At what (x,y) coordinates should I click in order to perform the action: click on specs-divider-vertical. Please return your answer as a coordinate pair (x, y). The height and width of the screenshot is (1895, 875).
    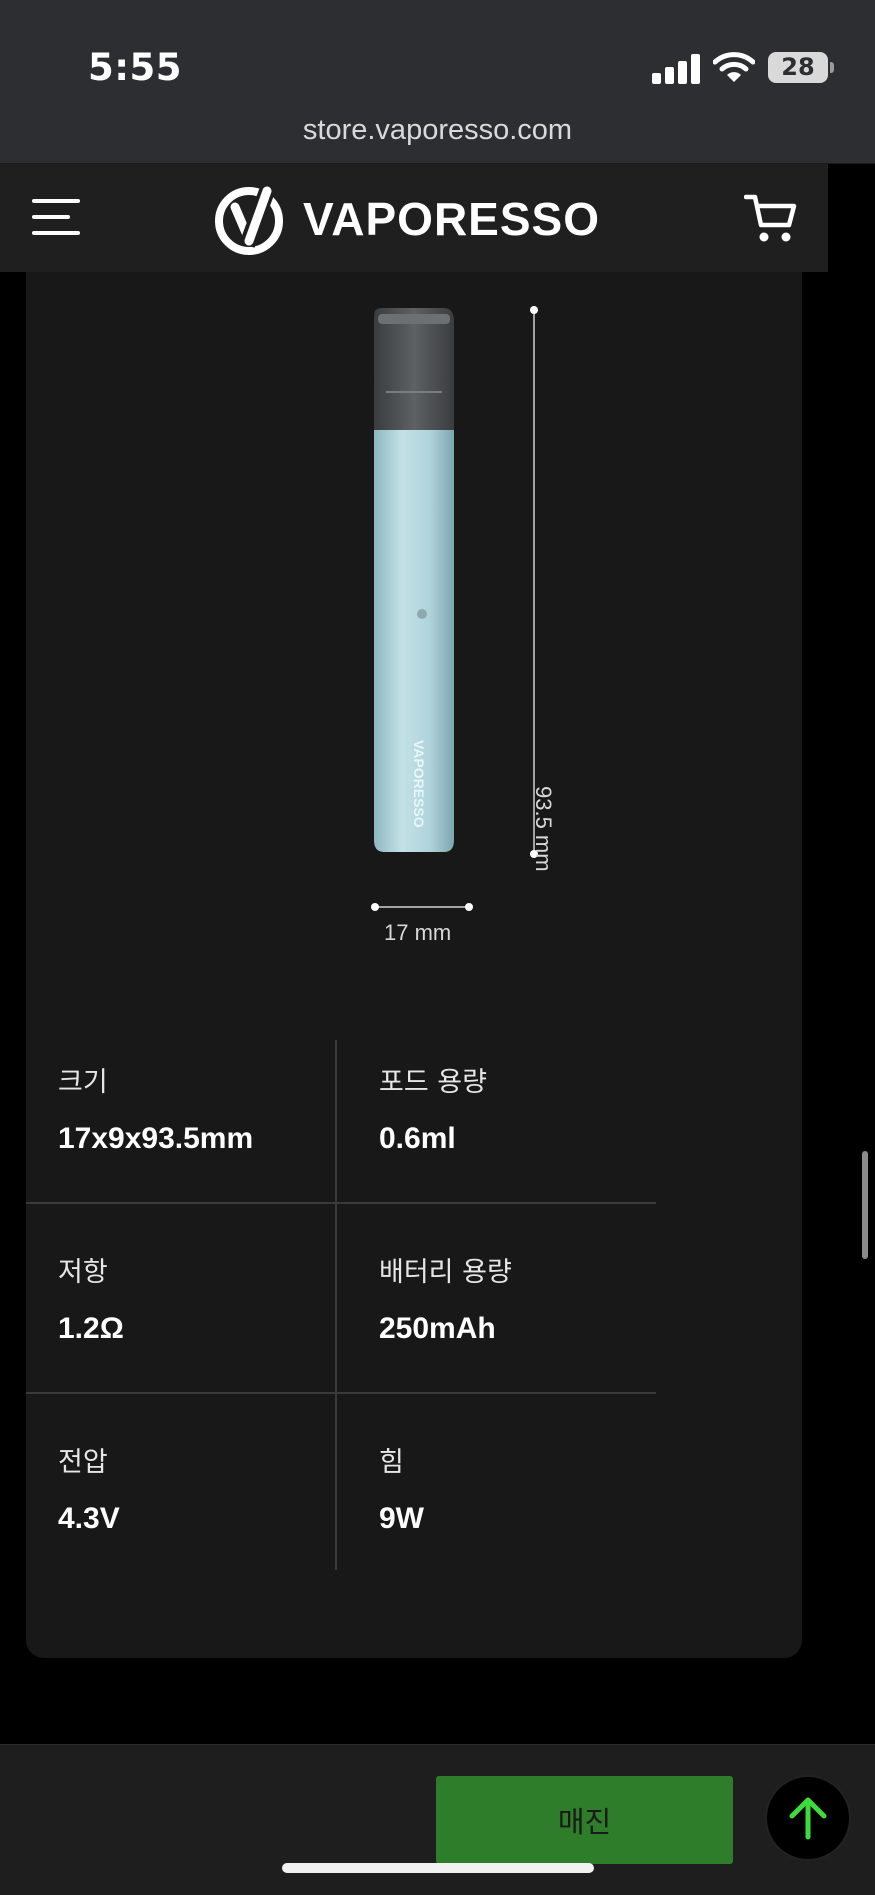
    Looking at the image, I should click on (336, 1305).